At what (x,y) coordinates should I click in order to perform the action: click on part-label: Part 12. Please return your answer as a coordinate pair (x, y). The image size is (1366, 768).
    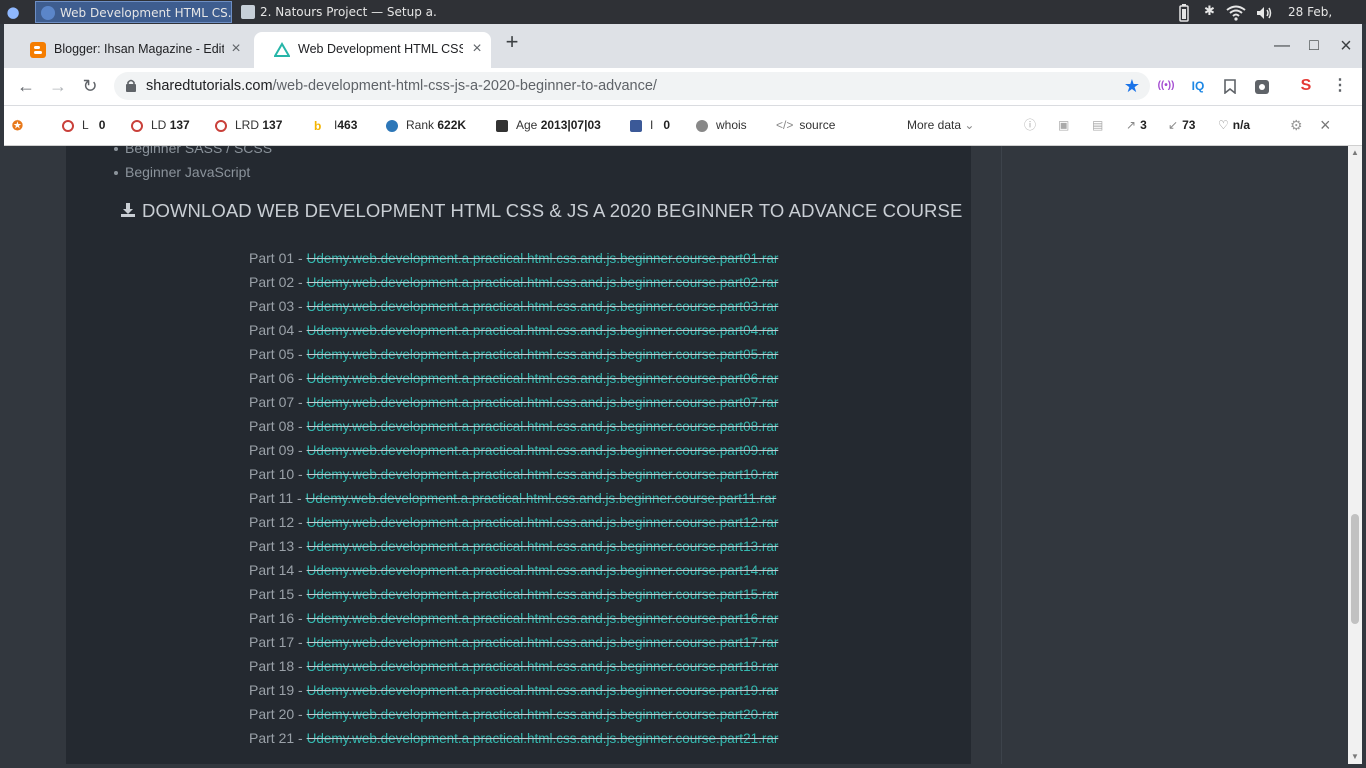
    Looking at the image, I should click on (272, 522).